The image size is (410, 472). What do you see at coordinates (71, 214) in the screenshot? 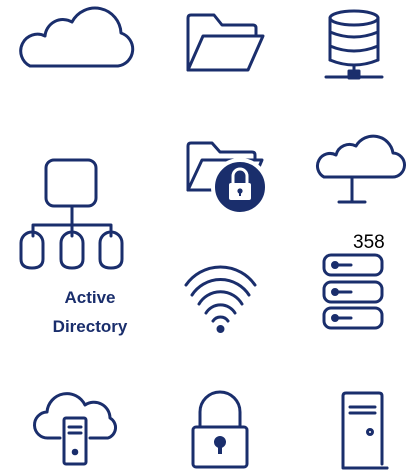
I see `active-directory-icon` at bounding box center [71, 214].